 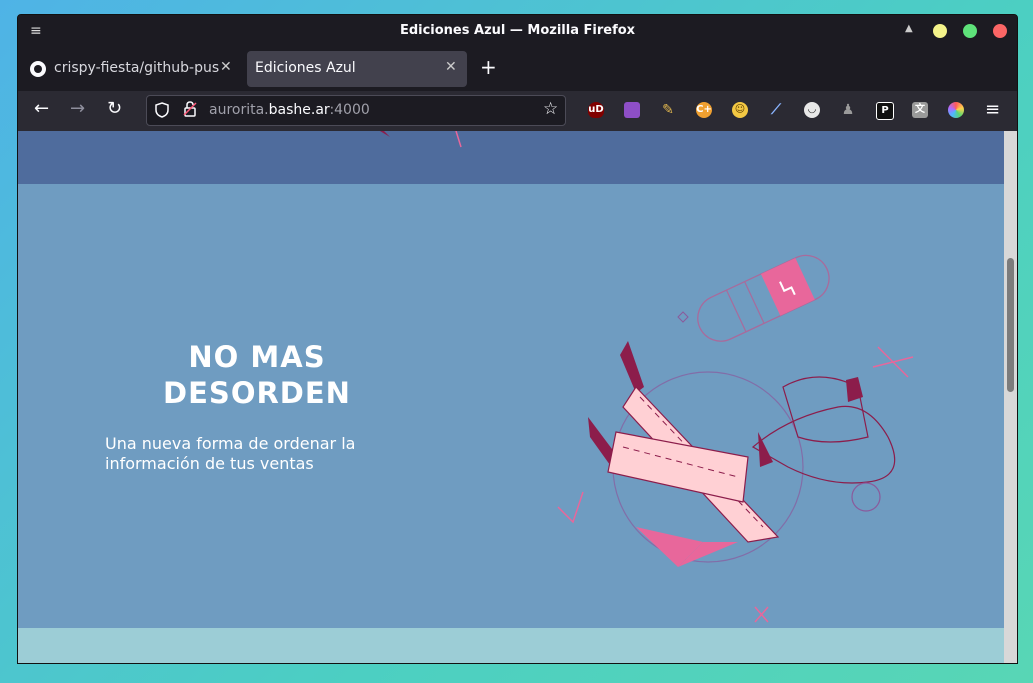 I want to click on url-prefix: aurorita., so click(x=239, y=110).